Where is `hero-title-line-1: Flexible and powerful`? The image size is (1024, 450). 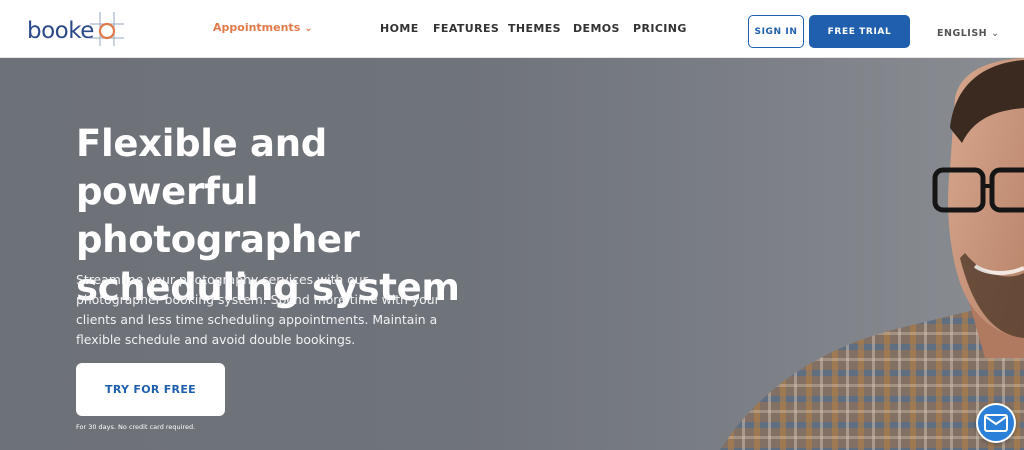
hero-title-line-1: Flexible and powerful is located at coordinates (201, 167).